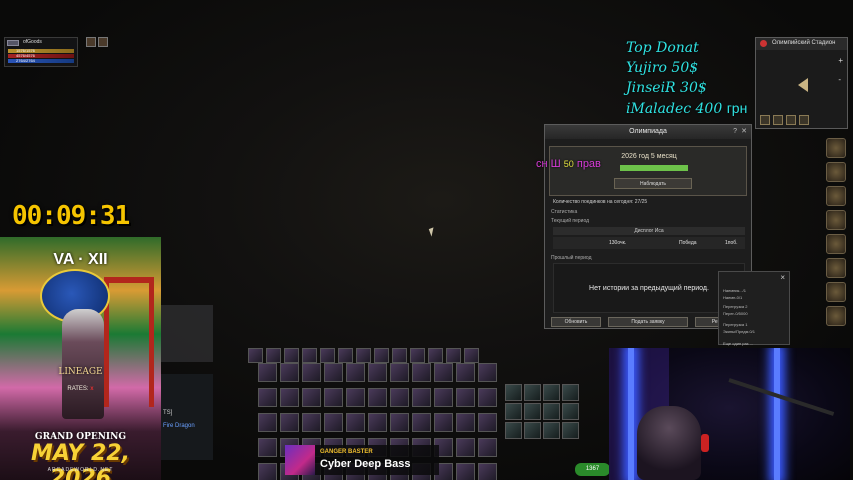 The image size is (853, 480). What do you see at coordinates (576, 322) in the screenshot?
I see `refresh-button: Обновить` at bounding box center [576, 322].